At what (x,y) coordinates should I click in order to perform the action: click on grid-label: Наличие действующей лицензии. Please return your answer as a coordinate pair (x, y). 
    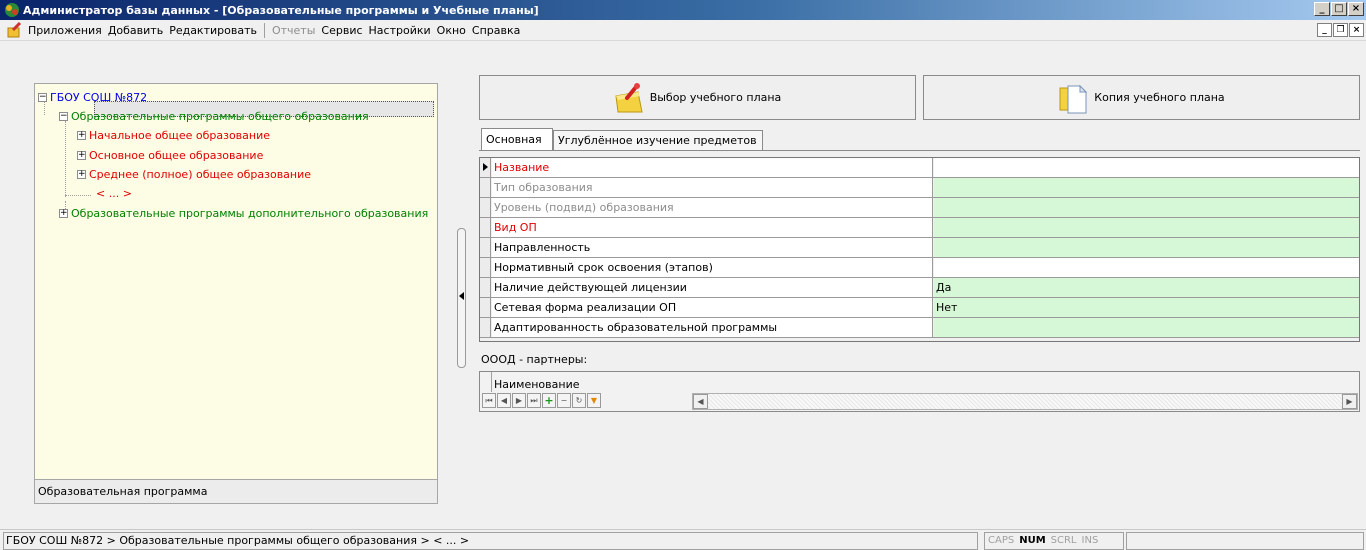
    Looking at the image, I should click on (712, 287).